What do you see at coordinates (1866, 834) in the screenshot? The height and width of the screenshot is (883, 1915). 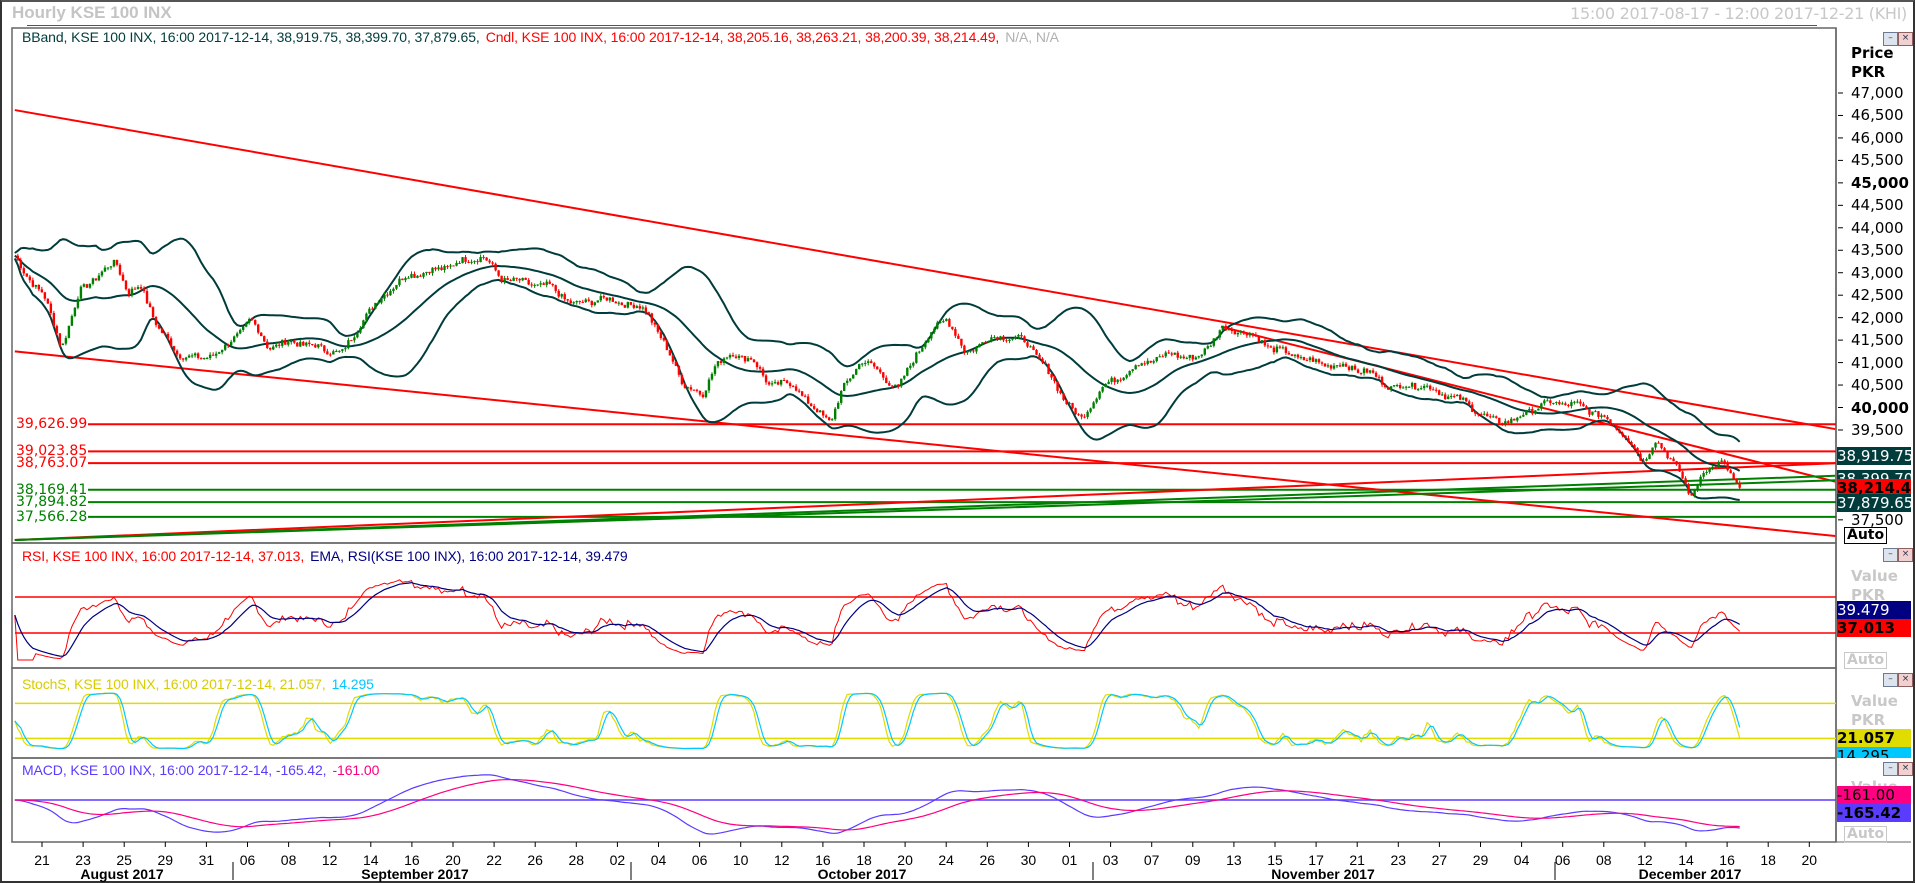 I see `macd-auto-button: Auto` at bounding box center [1866, 834].